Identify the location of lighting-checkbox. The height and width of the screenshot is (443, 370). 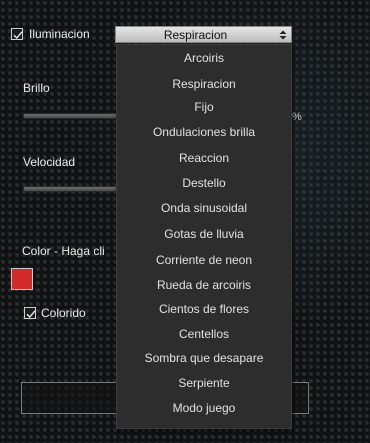
(17, 34).